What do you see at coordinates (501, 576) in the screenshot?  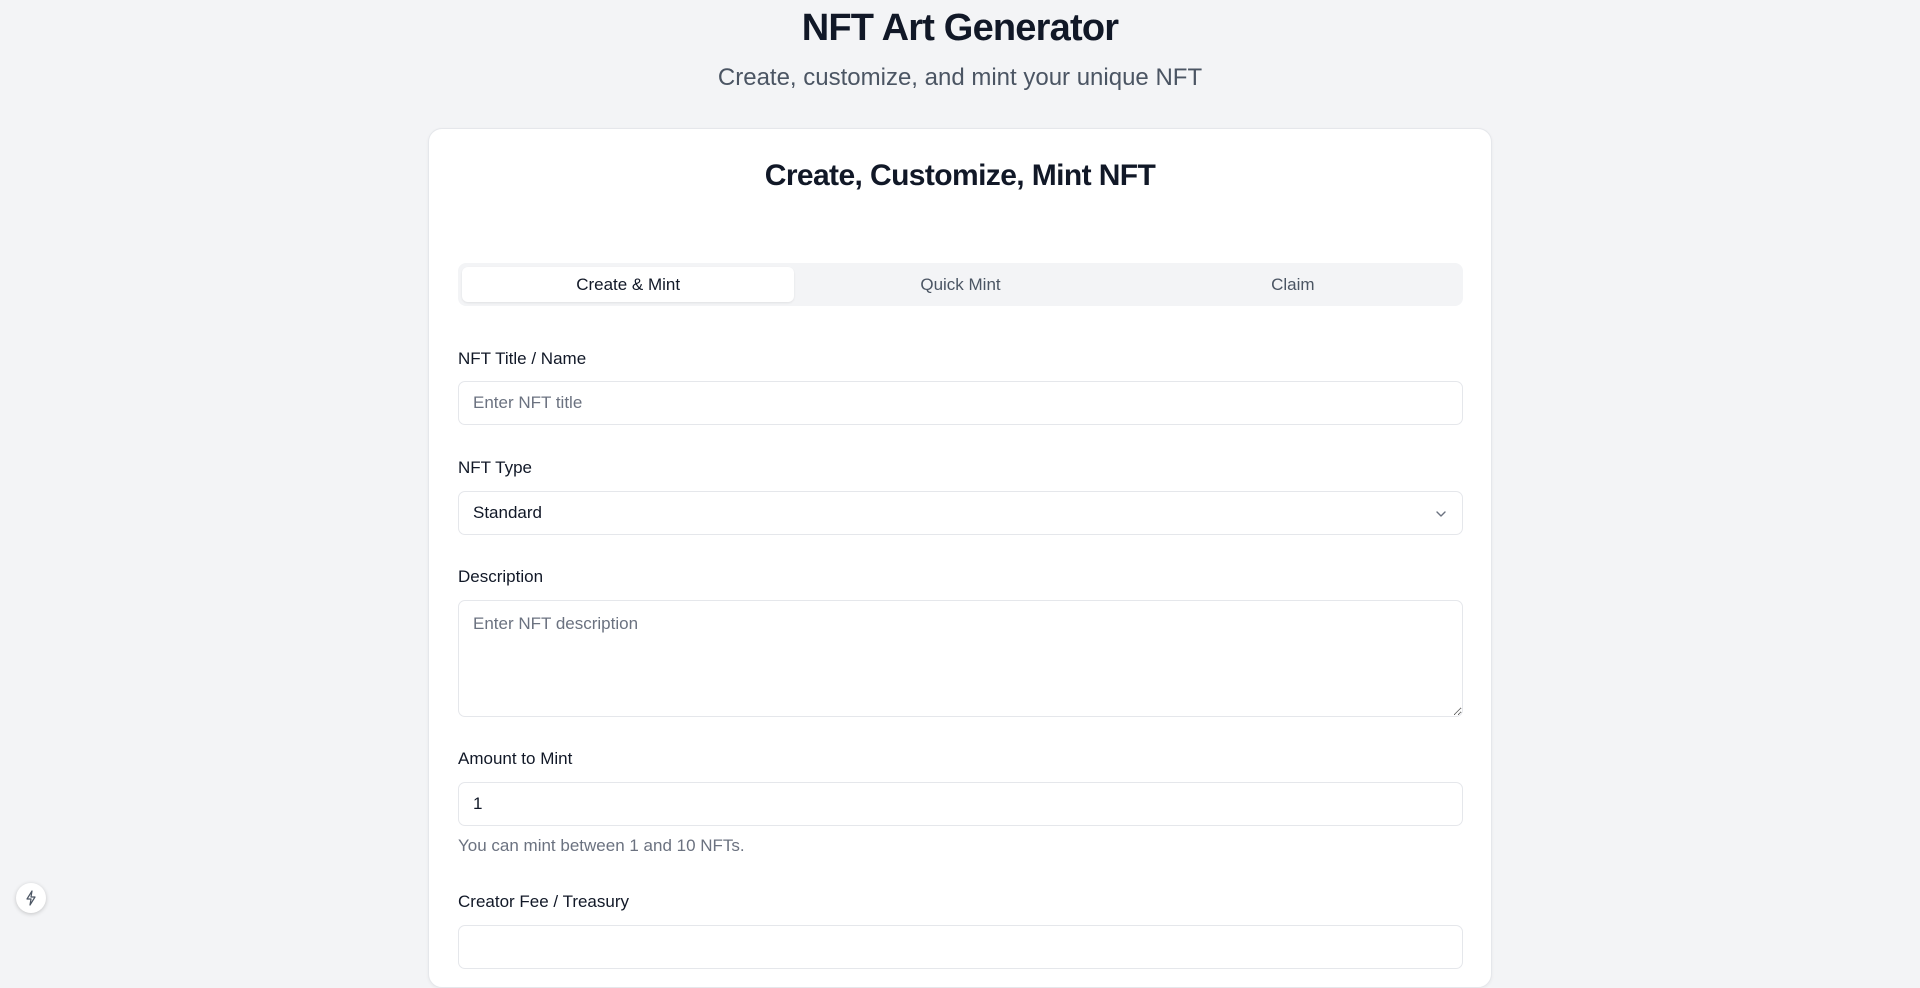 I see `description-label: Description` at bounding box center [501, 576].